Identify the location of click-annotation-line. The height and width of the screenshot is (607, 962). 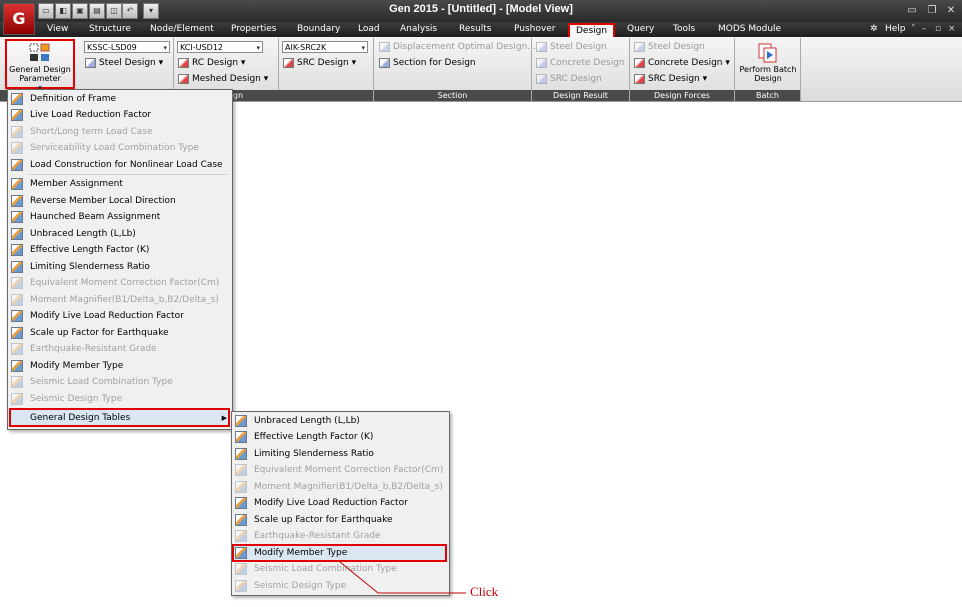
(402, 577).